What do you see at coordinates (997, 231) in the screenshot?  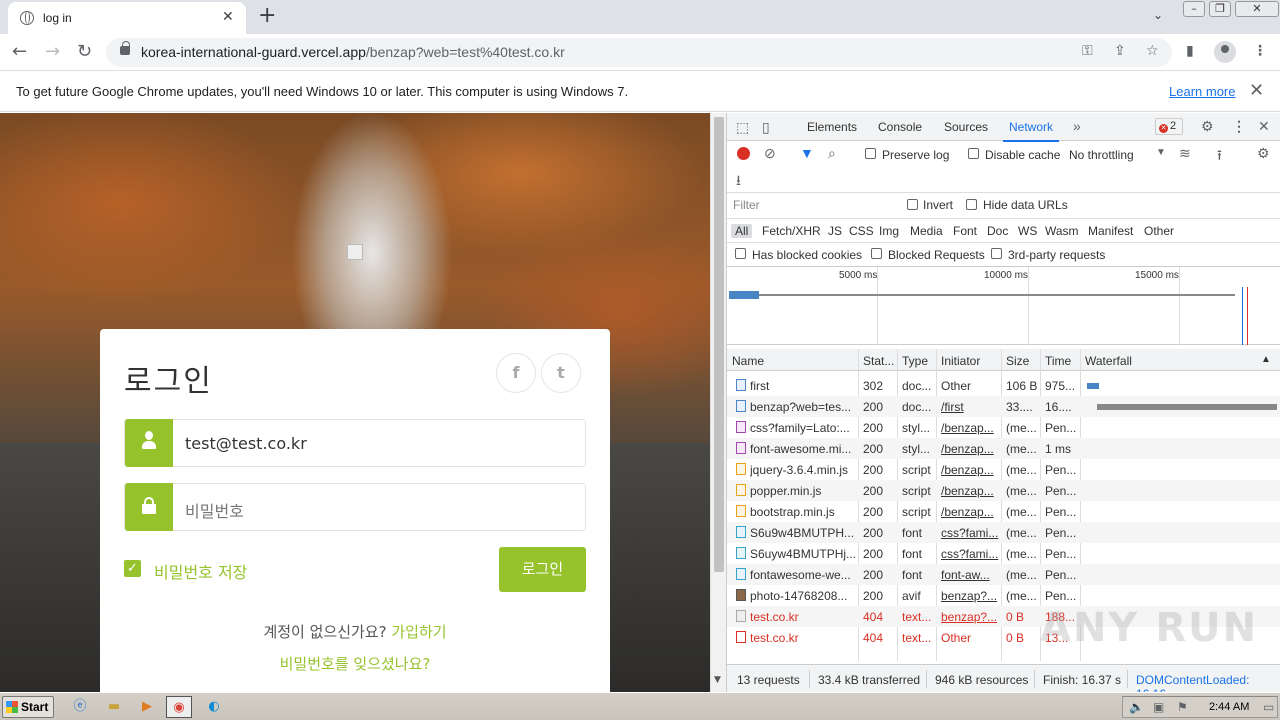 I see `filter-type-doc: Doc` at bounding box center [997, 231].